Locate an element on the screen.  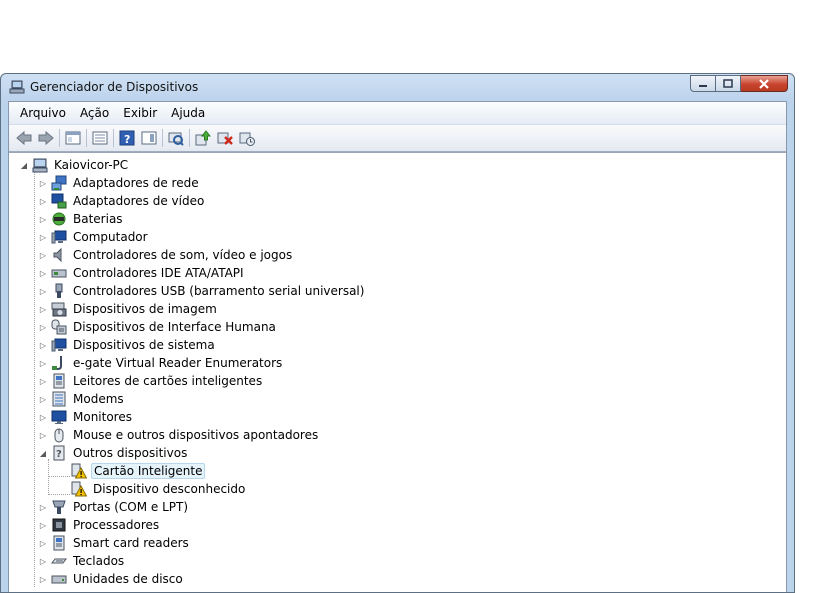
tree-category-label: Modems is located at coordinates (98, 399).